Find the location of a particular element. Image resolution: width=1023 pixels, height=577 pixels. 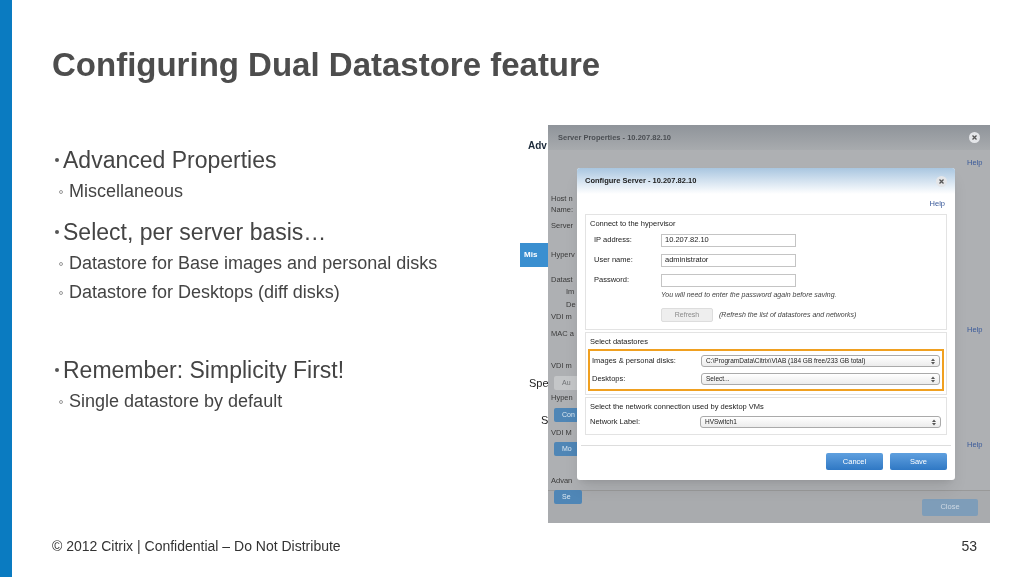

side-tab: Mis is located at coordinates (534, 255).